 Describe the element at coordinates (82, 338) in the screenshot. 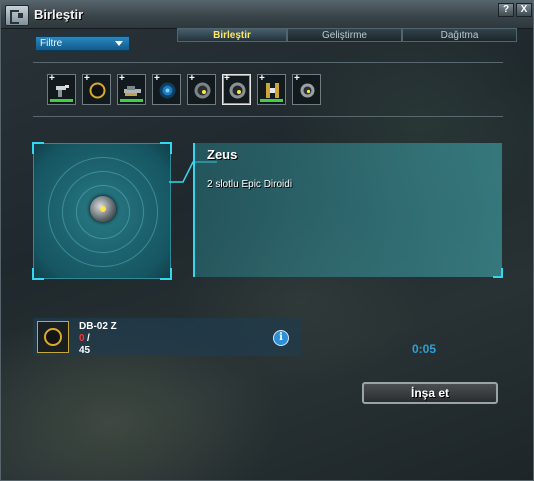

I see `requirement-have: 0` at that location.